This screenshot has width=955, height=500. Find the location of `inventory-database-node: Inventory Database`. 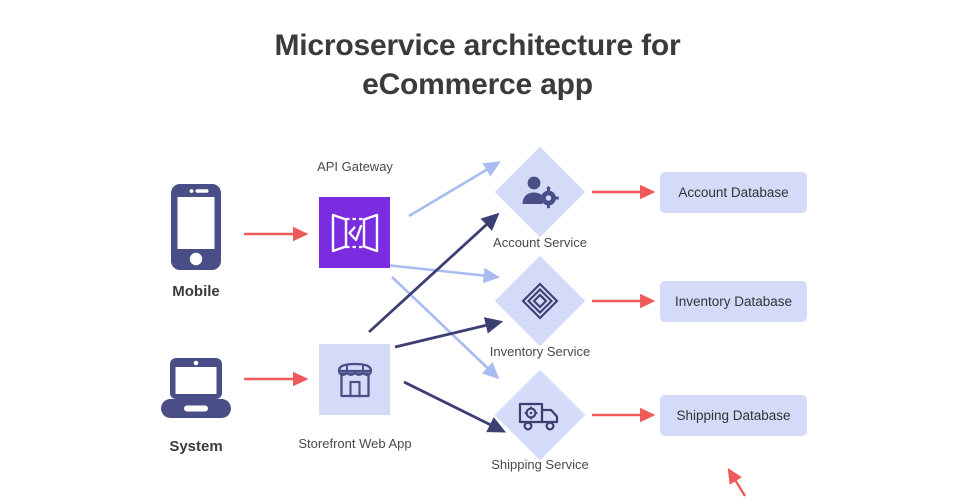

inventory-database-node: Inventory Database is located at coordinates (733, 301).